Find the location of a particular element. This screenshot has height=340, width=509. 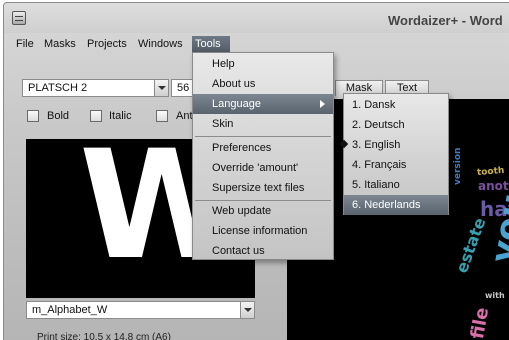

menu-masks: Masks is located at coordinates (60, 44).